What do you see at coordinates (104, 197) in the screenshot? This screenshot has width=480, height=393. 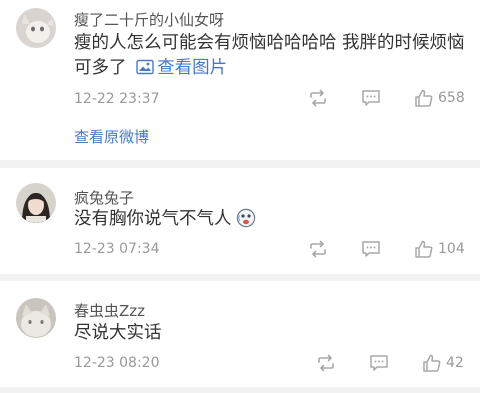 I see `username: 疯兔兔子` at bounding box center [104, 197].